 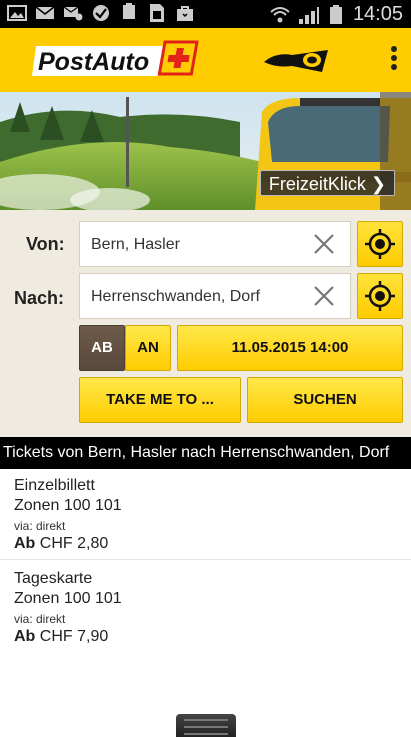 I want to click on chevron-right-icon: ❯, so click(x=378, y=184).